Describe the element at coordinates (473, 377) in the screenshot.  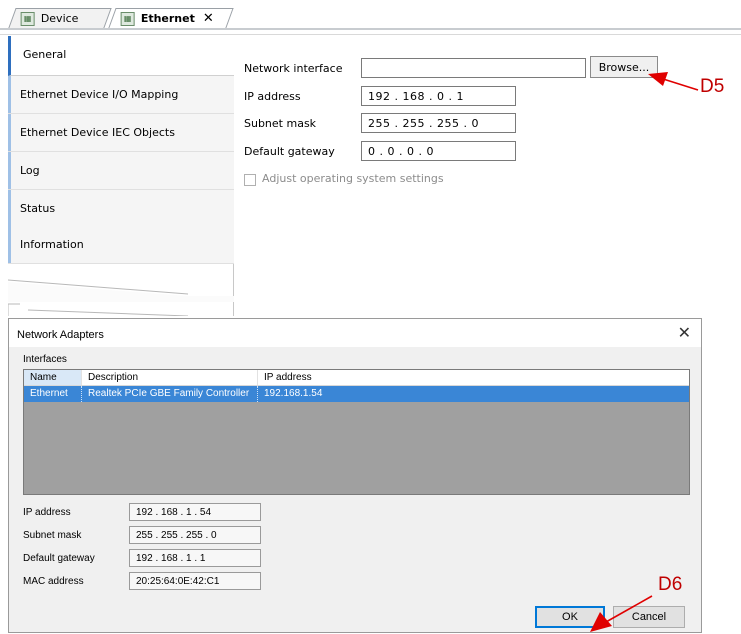
I see `column-ip-address: IP address` at that location.